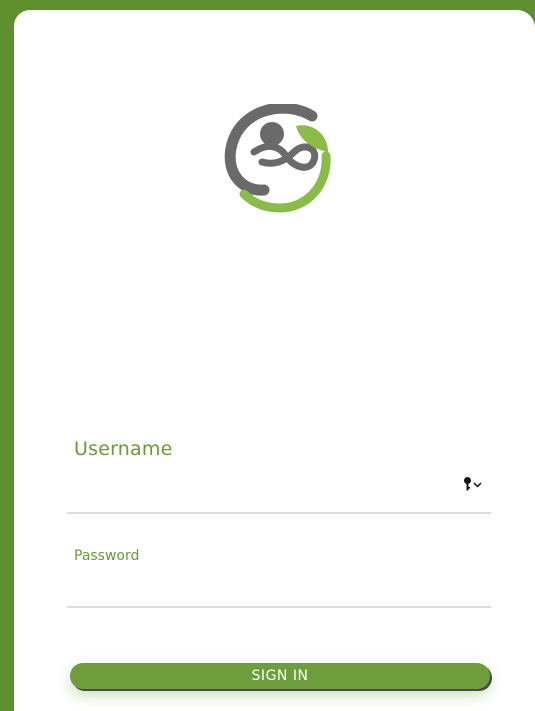 The height and width of the screenshot is (711, 535). What do you see at coordinates (467, 484) in the screenshot?
I see `key-icon` at bounding box center [467, 484].